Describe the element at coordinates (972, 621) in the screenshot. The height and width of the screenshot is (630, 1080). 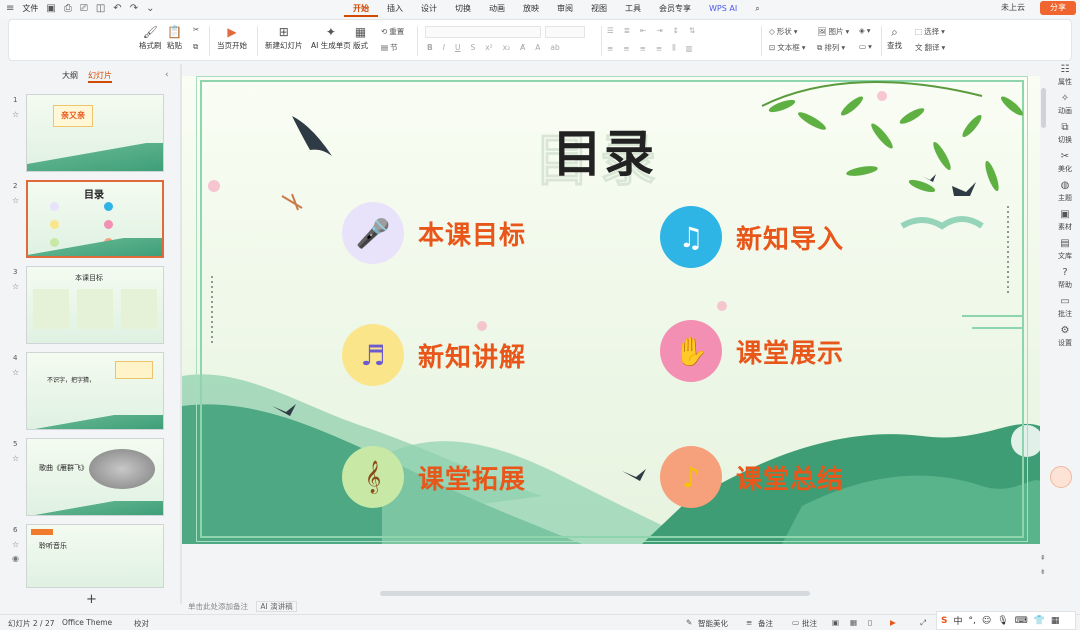
I see `punctuation-icon: °,` at that location.